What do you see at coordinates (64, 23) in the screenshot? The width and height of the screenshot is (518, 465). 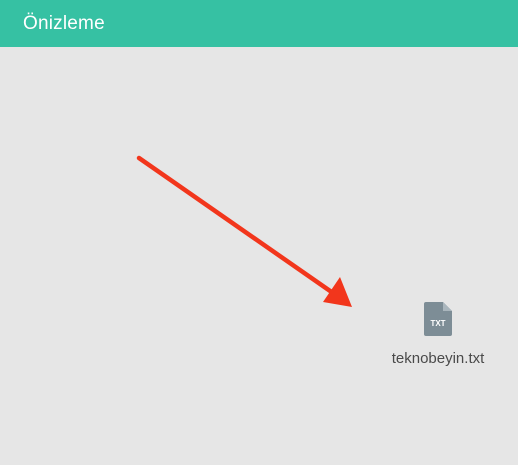 I see `page-title: Önizleme` at bounding box center [64, 23].